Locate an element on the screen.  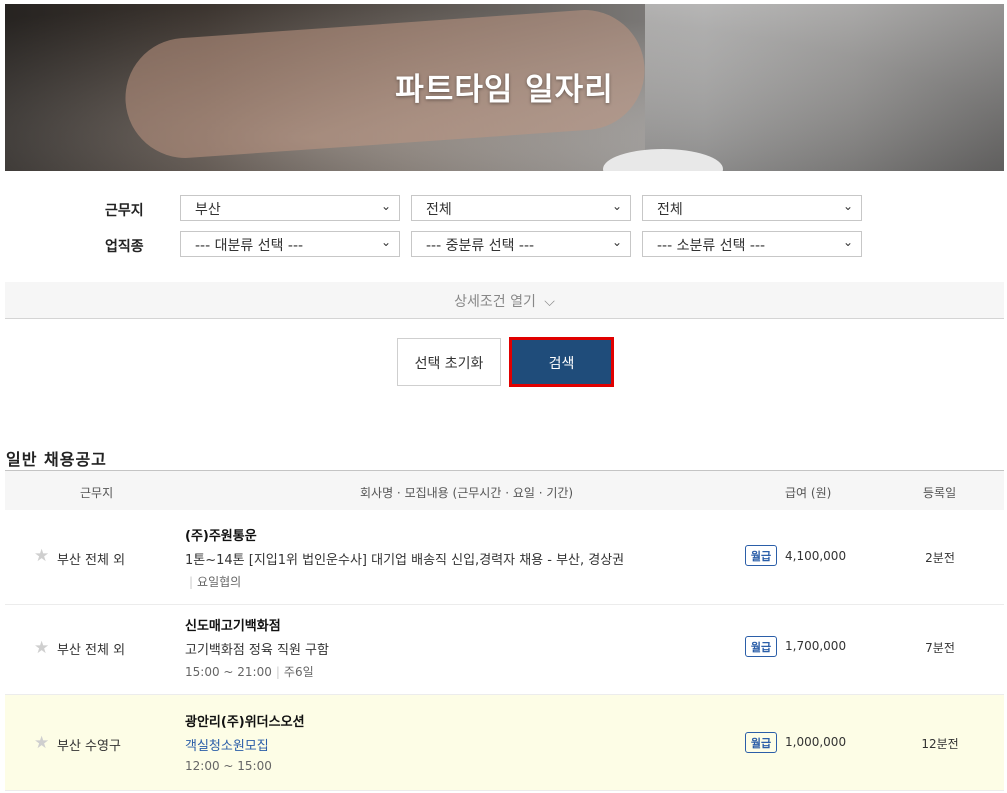
row-meta: 12:00 ~ 15:00 is located at coordinates (228, 766).